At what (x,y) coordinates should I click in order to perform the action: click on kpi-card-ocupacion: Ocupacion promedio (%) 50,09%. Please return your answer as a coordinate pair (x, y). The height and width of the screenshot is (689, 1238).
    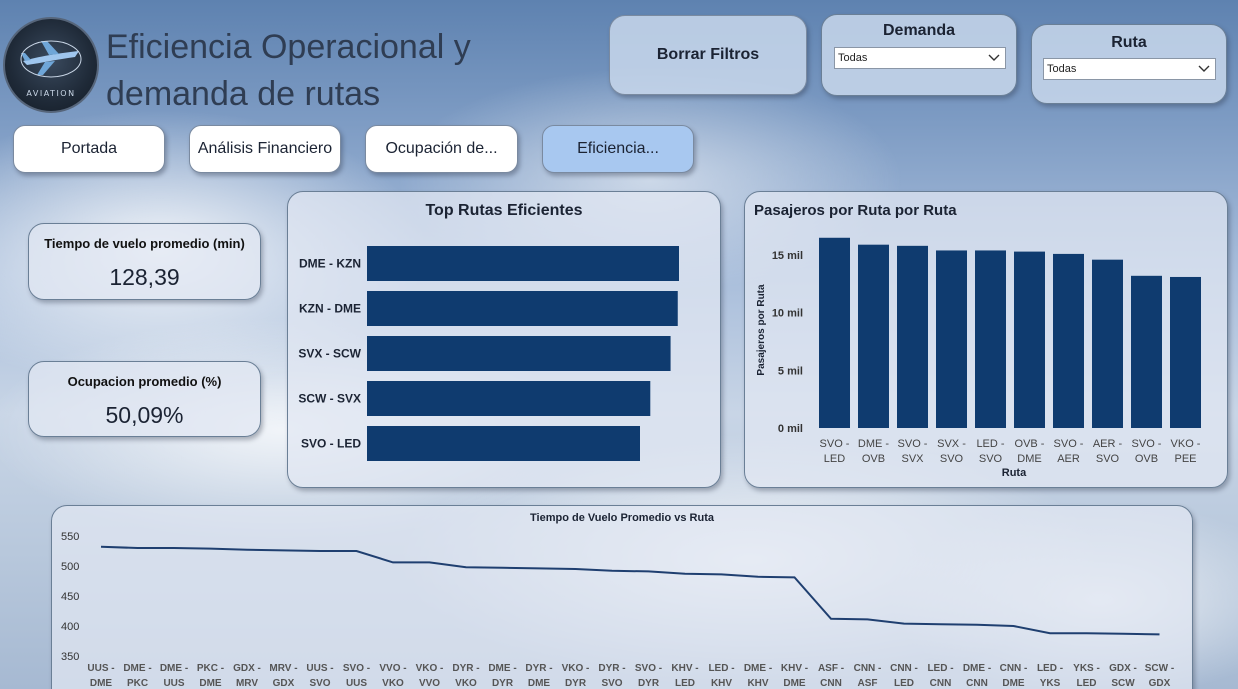
    Looking at the image, I should click on (144, 399).